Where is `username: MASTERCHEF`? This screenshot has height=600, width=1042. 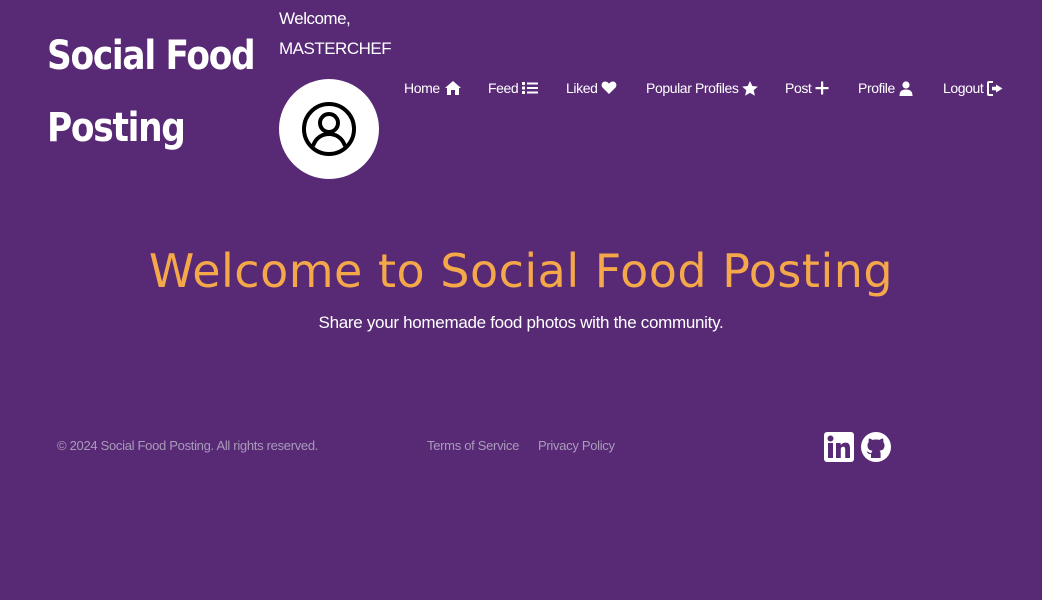 username: MASTERCHEF is located at coordinates (335, 48).